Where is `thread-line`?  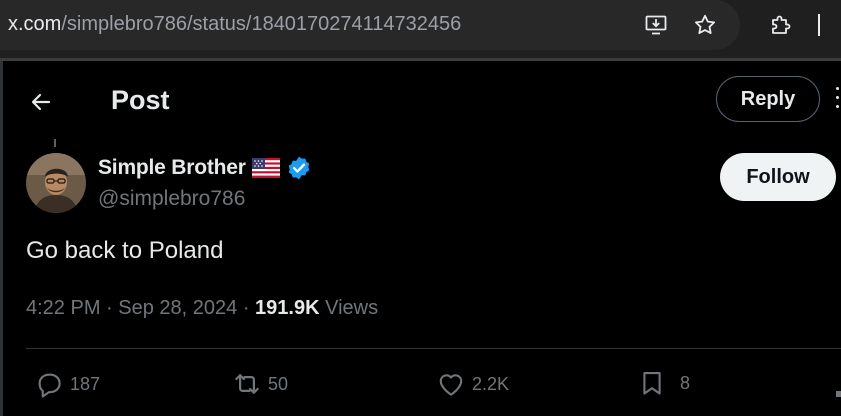
thread-line is located at coordinates (55, 143).